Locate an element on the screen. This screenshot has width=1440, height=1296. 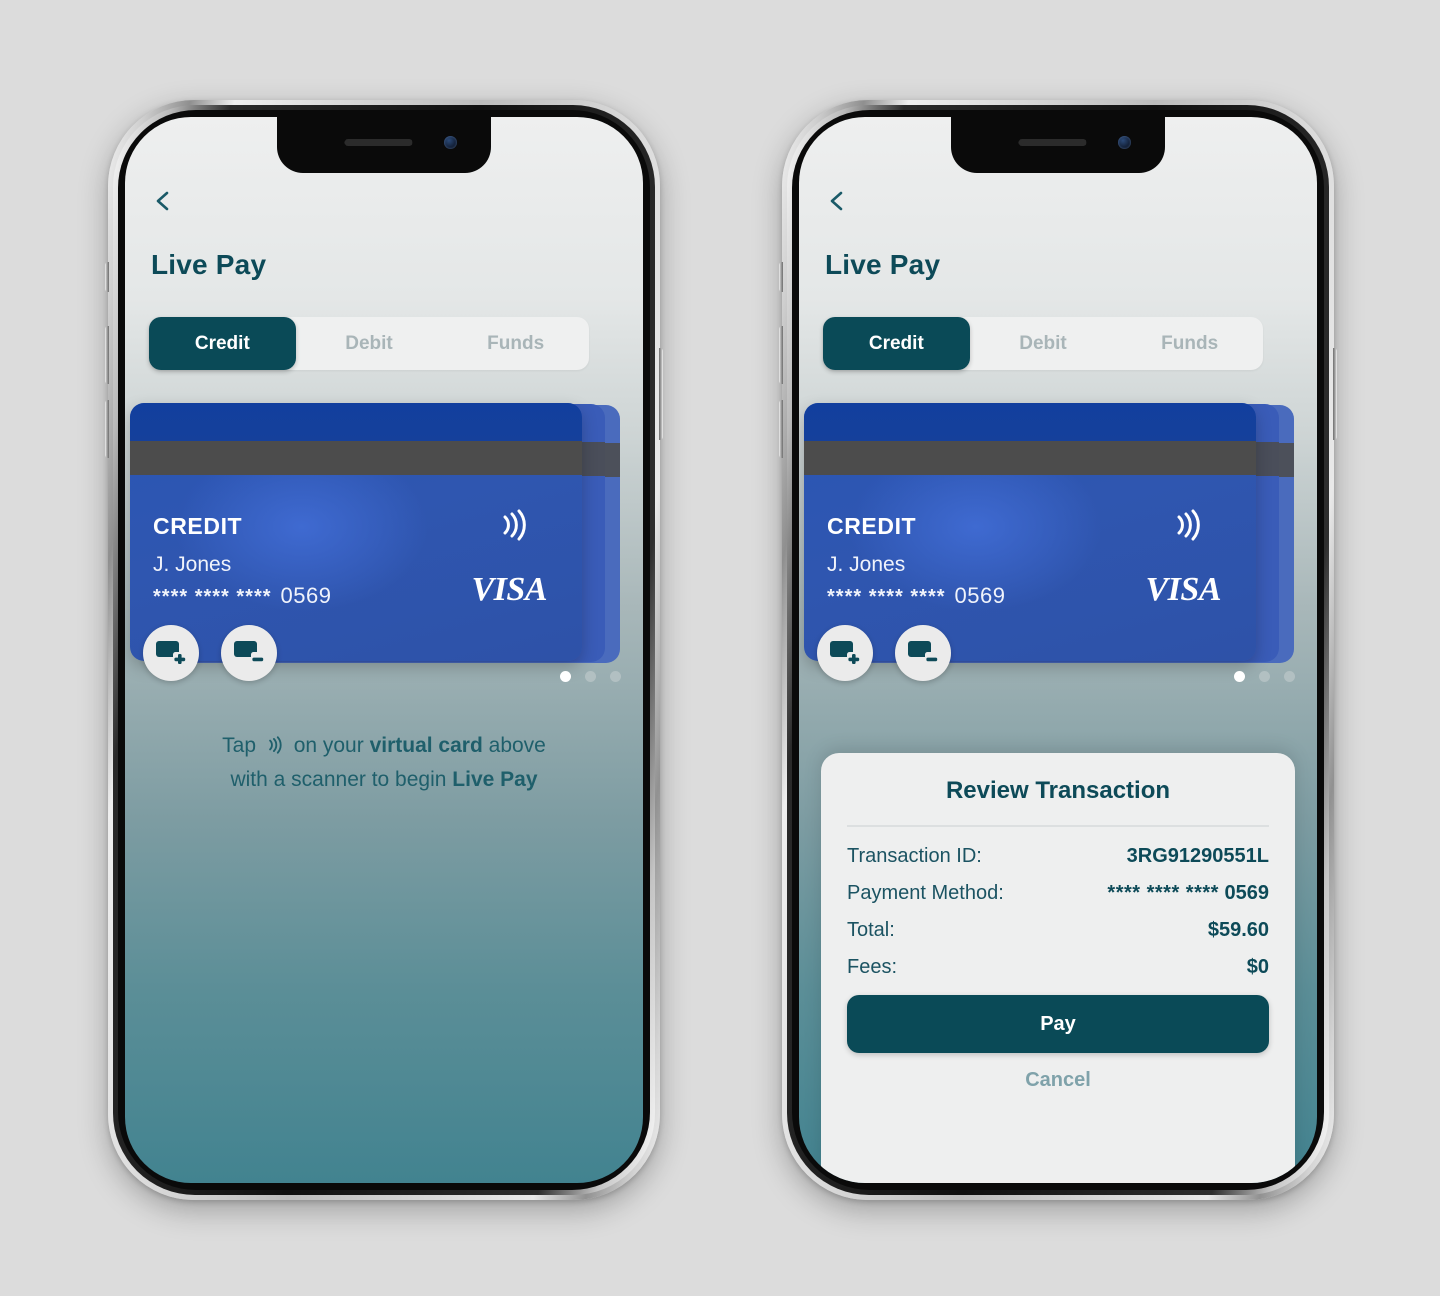
row-value: $0 is located at coordinates (1257, 967).